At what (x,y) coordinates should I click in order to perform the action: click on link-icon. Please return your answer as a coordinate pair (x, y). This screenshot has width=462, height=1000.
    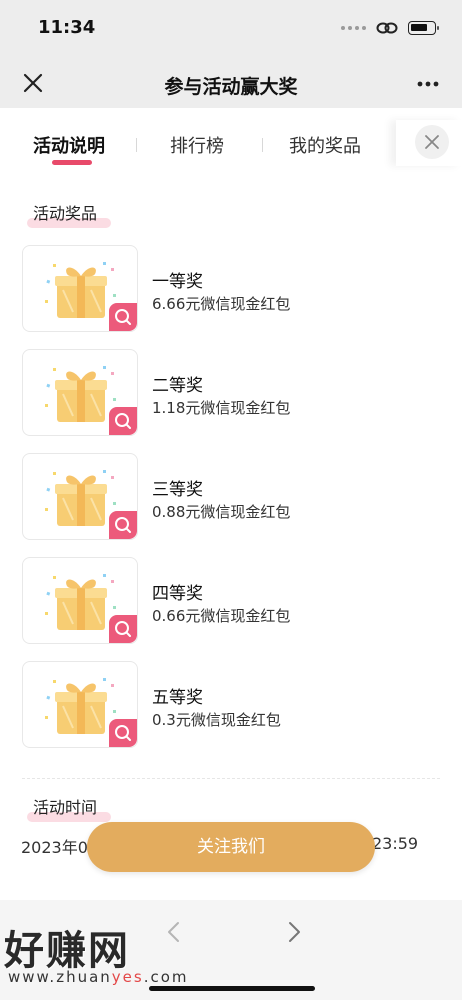
    Looking at the image, I should click on (387, 28).